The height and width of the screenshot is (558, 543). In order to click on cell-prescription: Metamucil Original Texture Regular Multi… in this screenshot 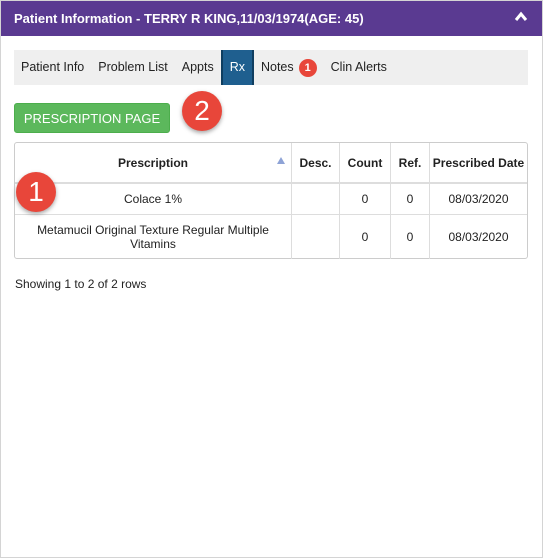, I will do `click(153, 236)`.